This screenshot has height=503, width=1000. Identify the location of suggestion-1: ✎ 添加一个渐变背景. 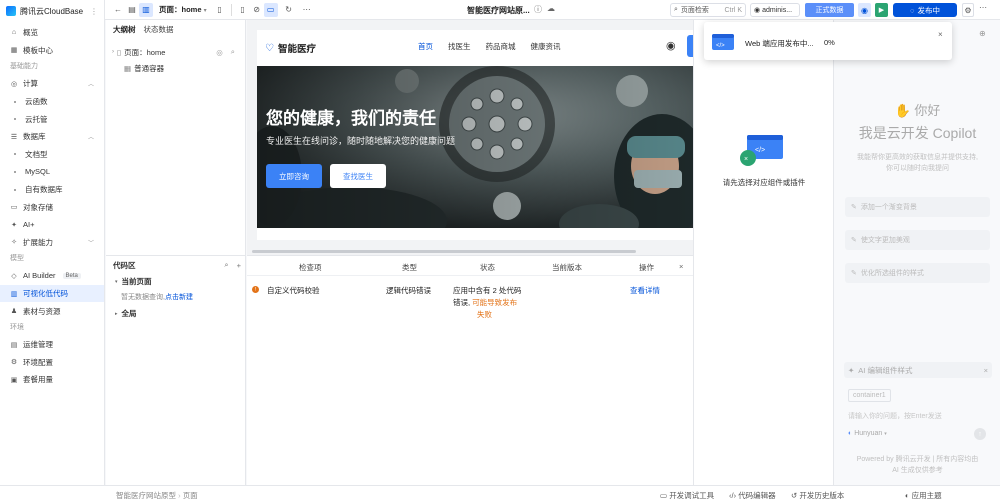
(917, 207).